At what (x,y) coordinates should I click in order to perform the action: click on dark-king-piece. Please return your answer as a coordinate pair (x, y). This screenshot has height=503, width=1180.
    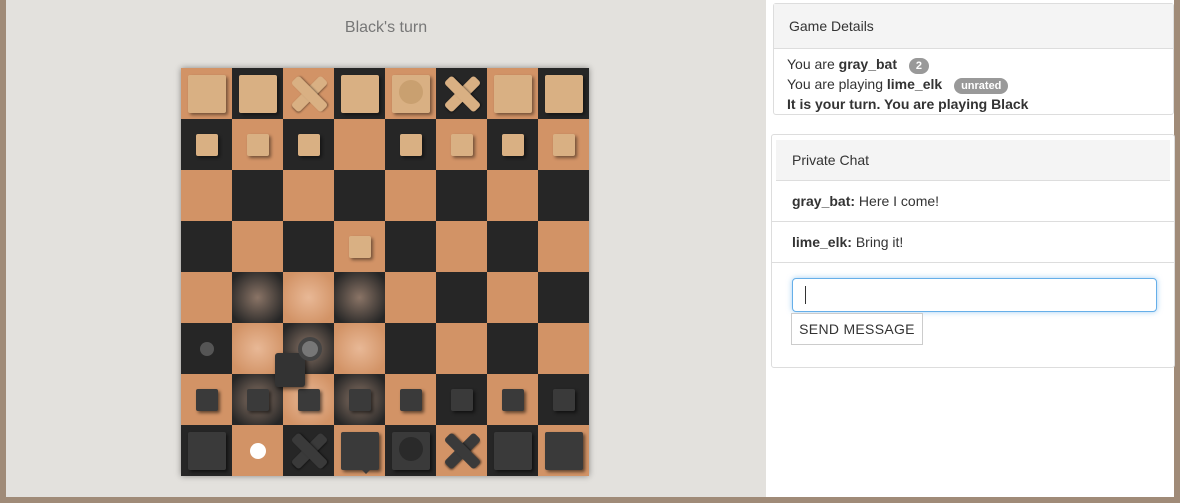
    Looking at the image, I should click on (359, 452).